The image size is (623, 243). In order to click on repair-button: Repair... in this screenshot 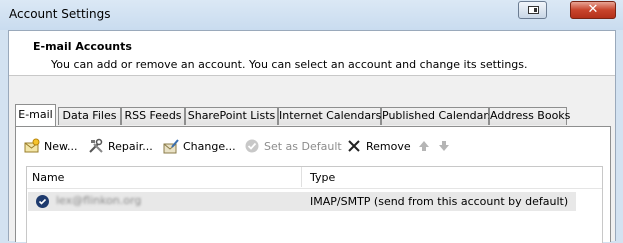, I will do `click(120, 146)`.